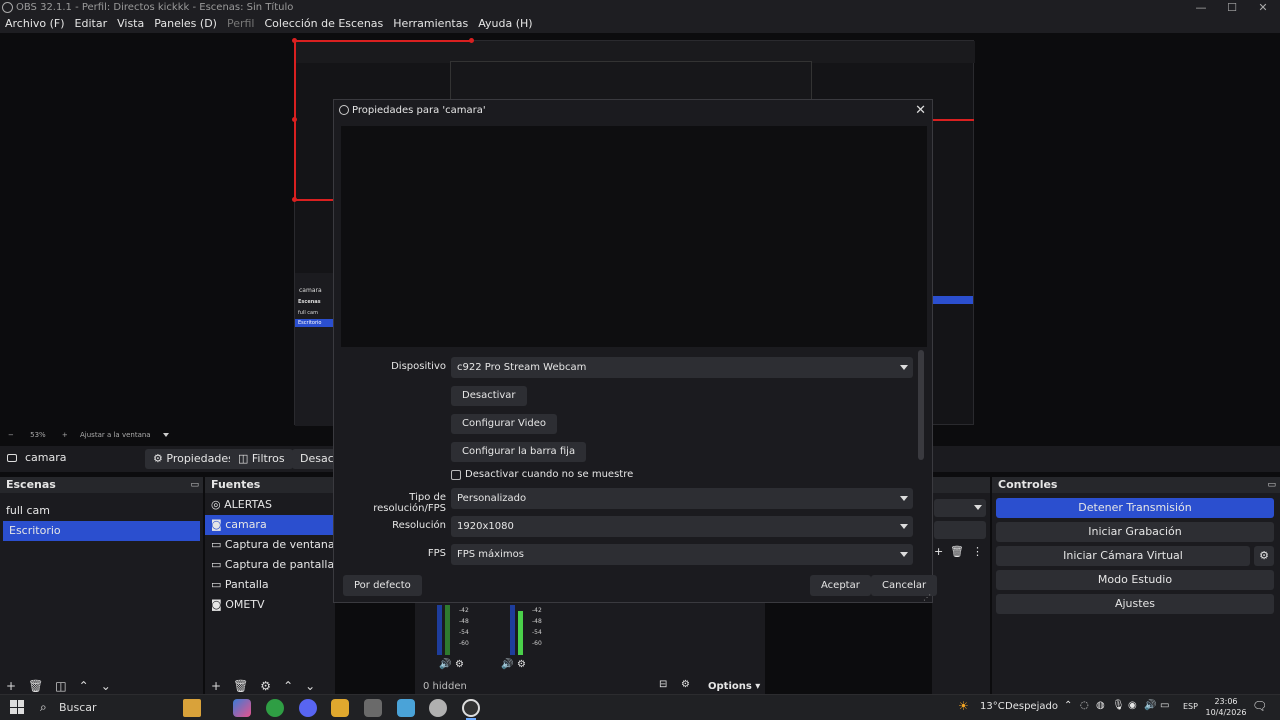 This screenshot has width=1280, height=720. I want to click on monitor-icon: ▭, so click(216, 564).